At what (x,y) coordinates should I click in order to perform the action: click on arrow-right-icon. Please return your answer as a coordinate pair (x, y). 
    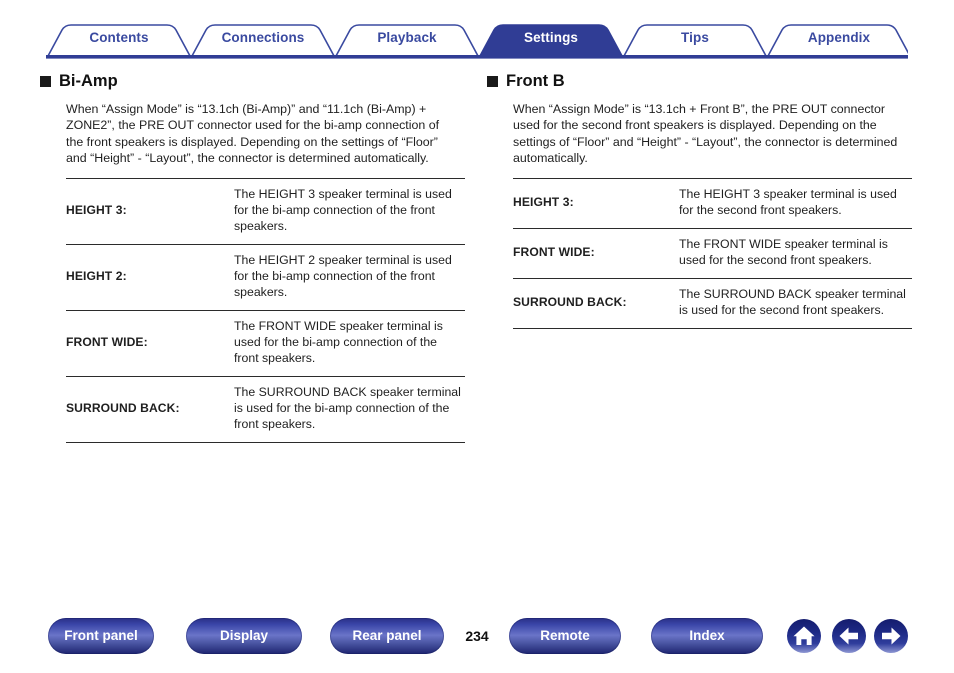
    Looking at the image, I should click on (891, 636).